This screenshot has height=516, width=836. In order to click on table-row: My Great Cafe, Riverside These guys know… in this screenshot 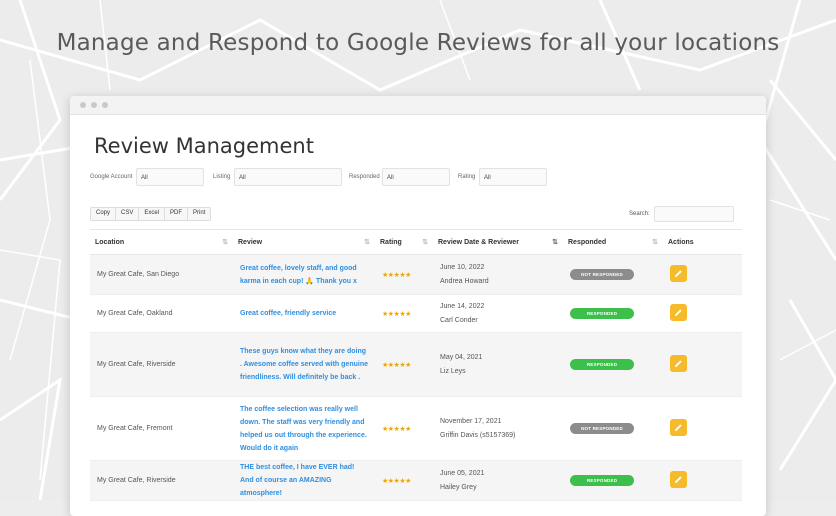, I will do `click(416, 364)`.